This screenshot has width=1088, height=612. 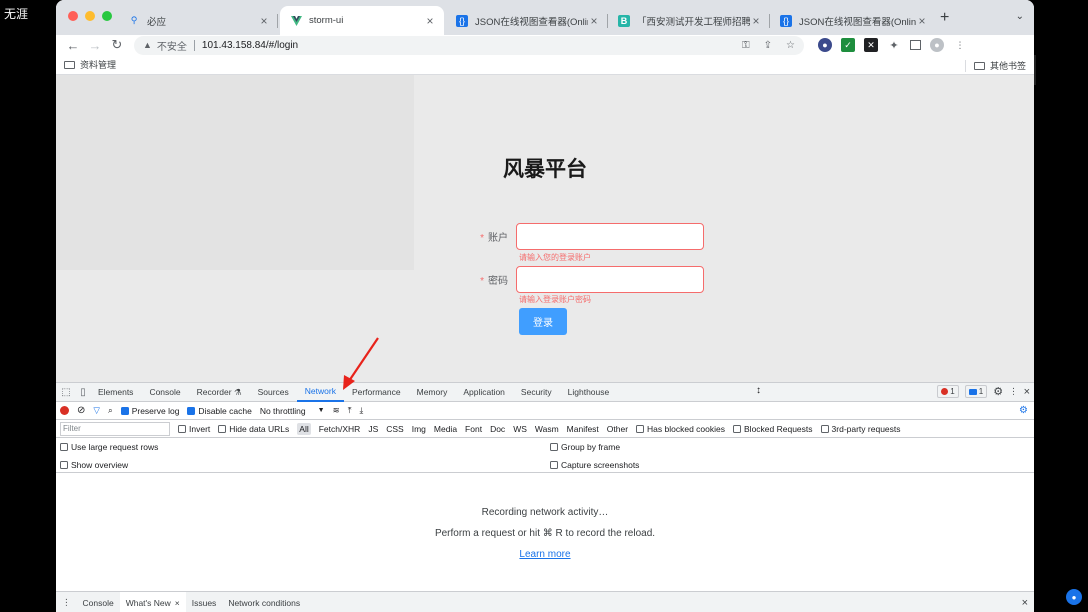 I want to click on star-icon: ☆, so click(x=790, y=45).